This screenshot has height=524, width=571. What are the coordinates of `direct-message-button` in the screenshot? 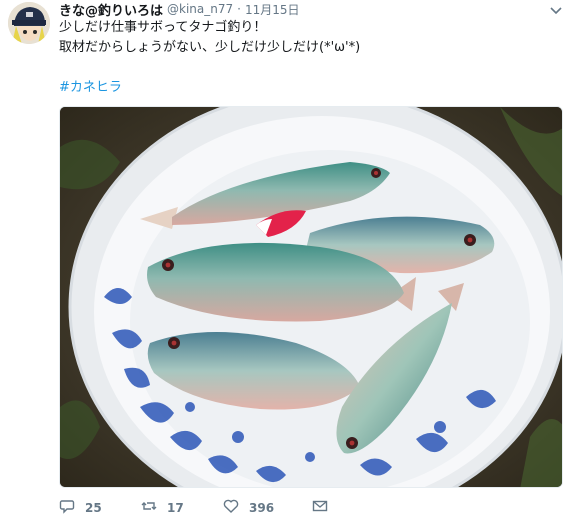 It's located at (320, 508).